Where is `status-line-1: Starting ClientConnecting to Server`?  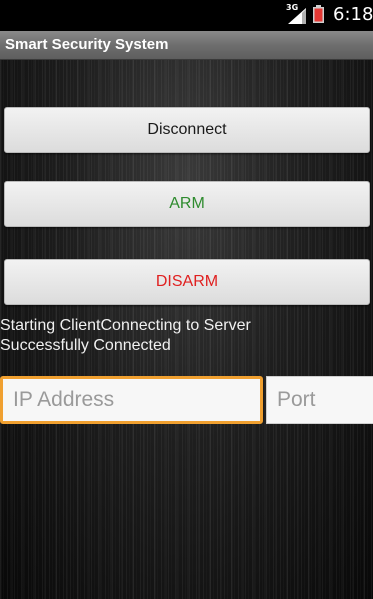
status-line-1: Starting ClientConnecting to Server is located at coordinates (125, 325).